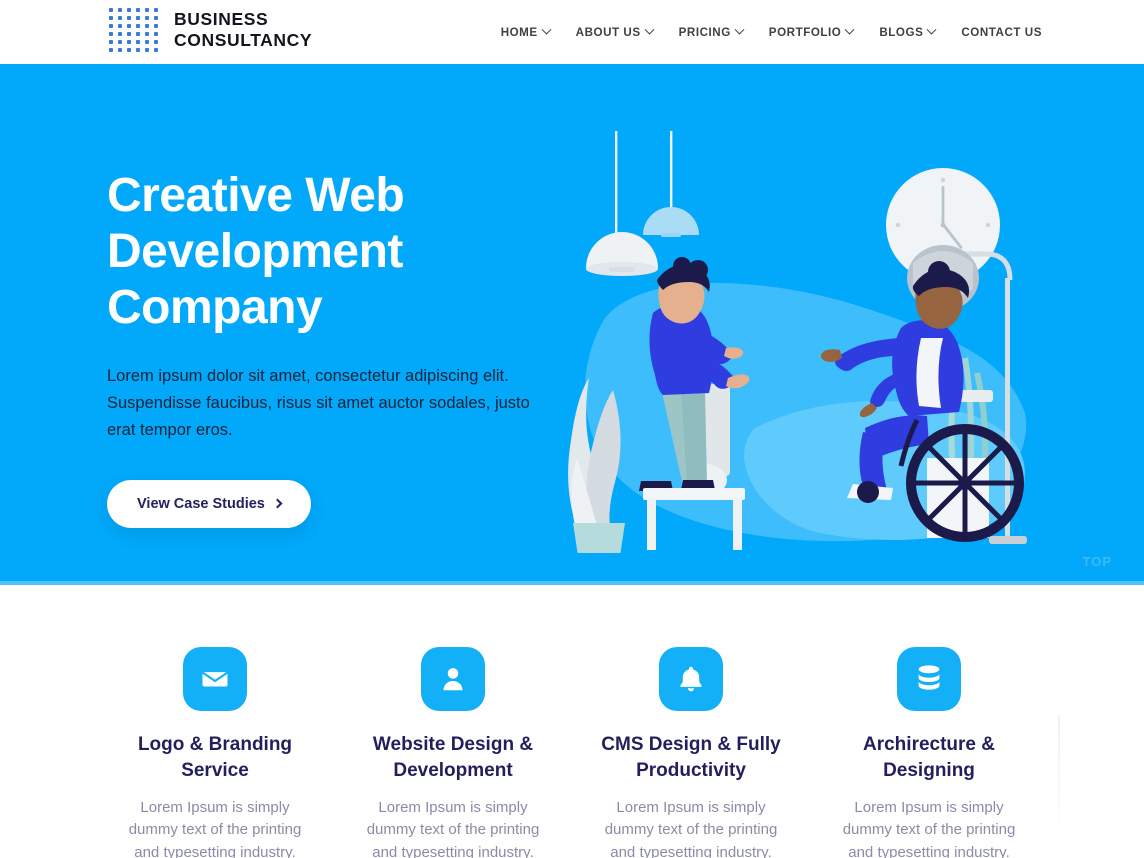 This screenshot has width=1144, height=858. What do you see at coordinates (929, 757) in the screenshot?
I see `service-card-title: Archirecture & Designing` at bounding box center [929, 757].